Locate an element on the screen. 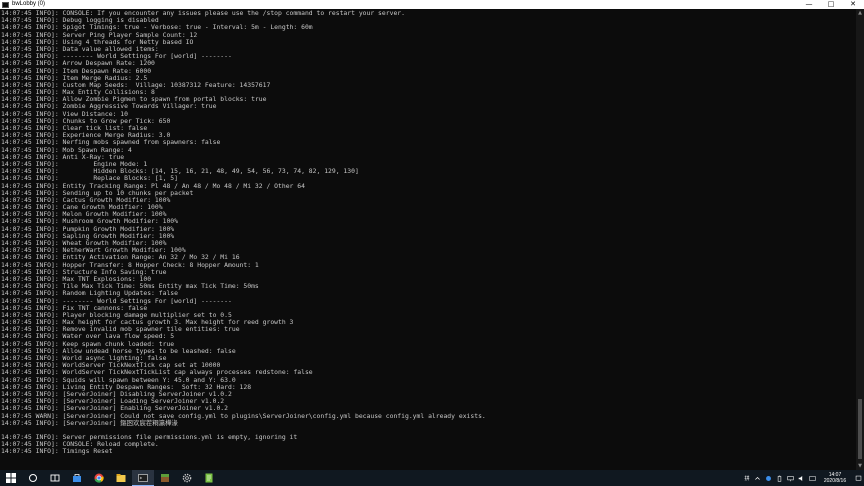 The width and height of the screenshot is (864, 486). scroll-up-arrow-icon: ▲ is located at coordinates (860, 13).